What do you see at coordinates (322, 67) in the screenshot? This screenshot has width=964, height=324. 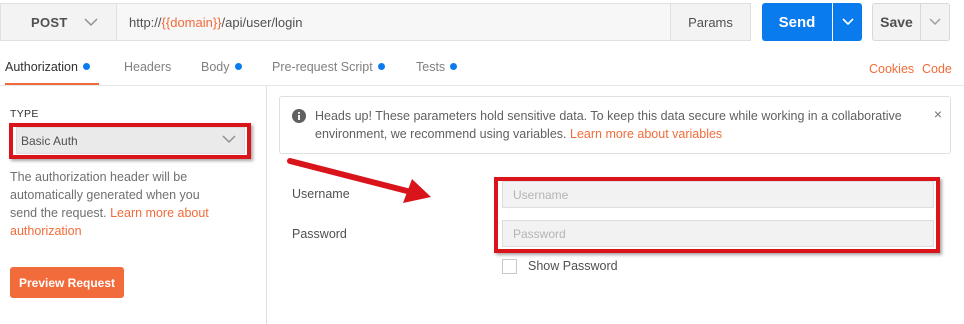 I see `tab-label: Pre-request Script` at bounding box center [322, 67].